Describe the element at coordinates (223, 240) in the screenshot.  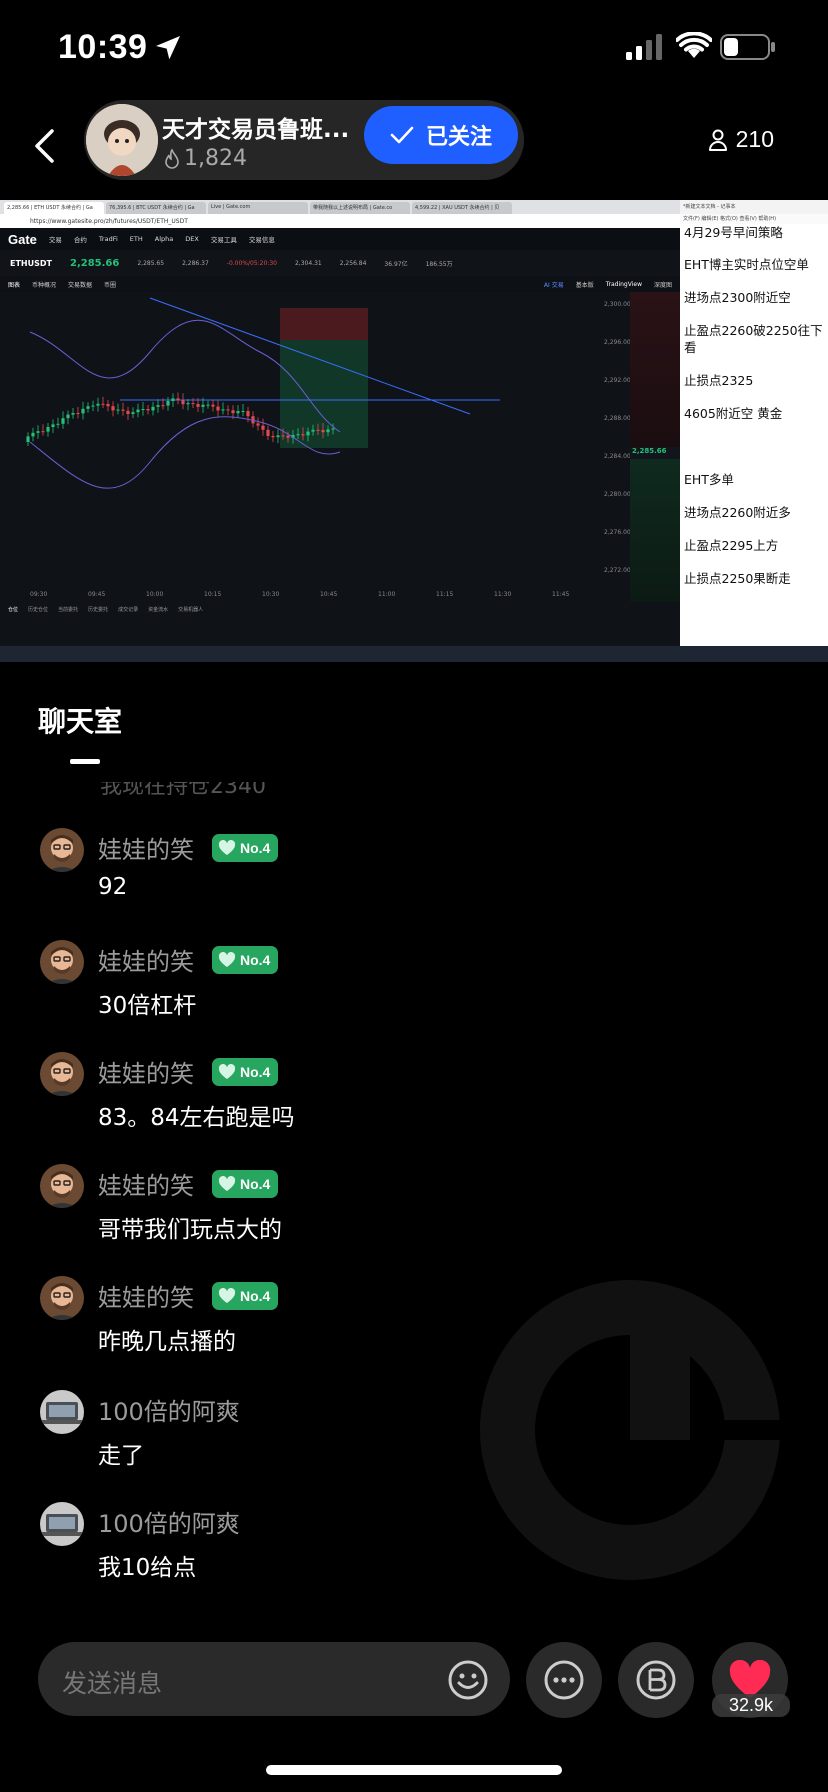
I see `gate-nav-item: 交易工具` at that location.